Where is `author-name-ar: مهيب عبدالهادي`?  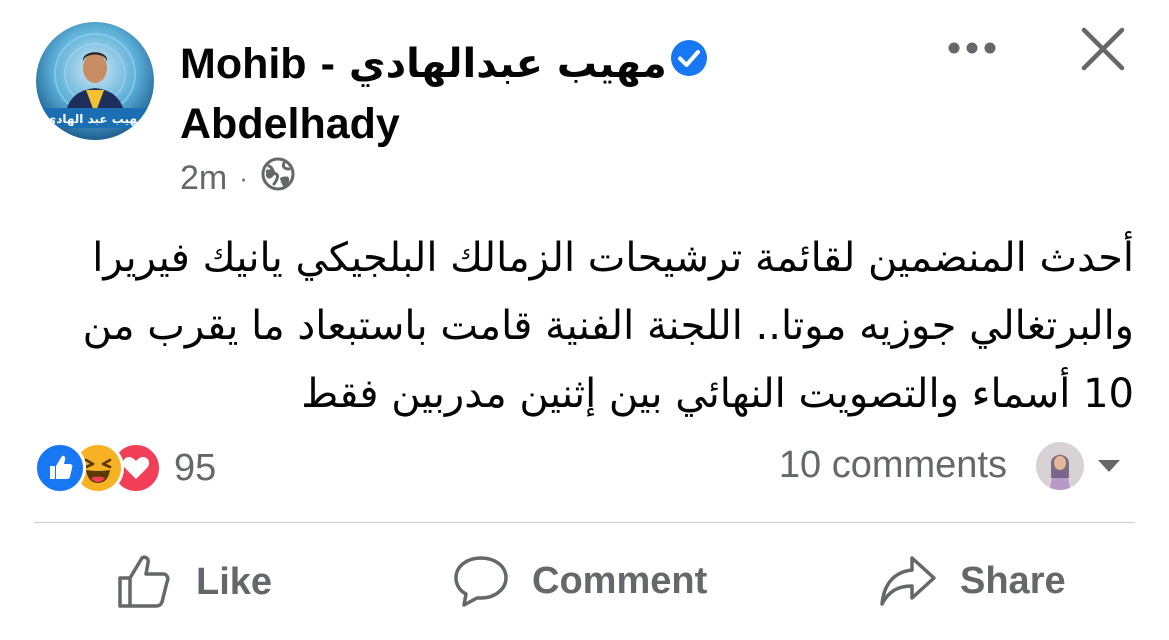
author-name-ar: مهيب عبدالهادي is located at coordinates (508, 64).